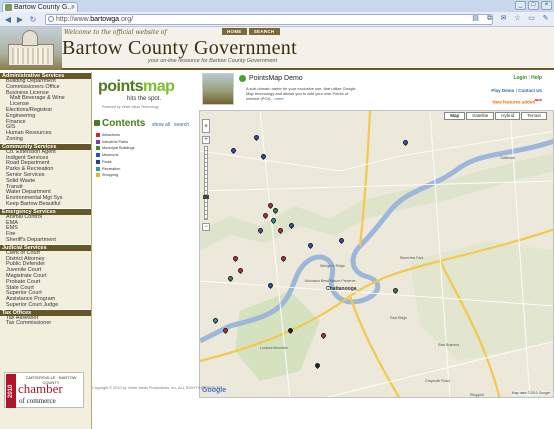 The image size is (554, 429). Describe the element at coordinates (536, 78) in the screenshot. I see `help-link: Help` at that location.